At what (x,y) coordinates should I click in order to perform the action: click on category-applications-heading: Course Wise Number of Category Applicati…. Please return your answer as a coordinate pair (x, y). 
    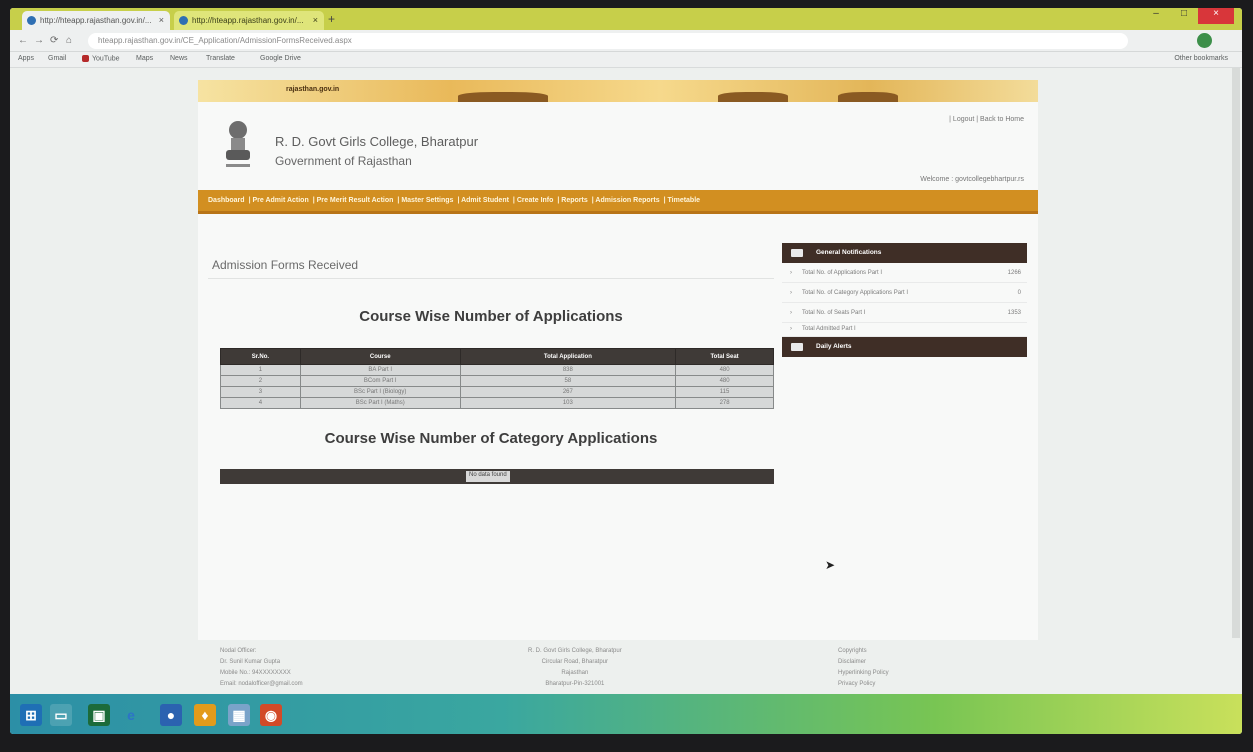
    Looking at the image, I should click on (491, 438).